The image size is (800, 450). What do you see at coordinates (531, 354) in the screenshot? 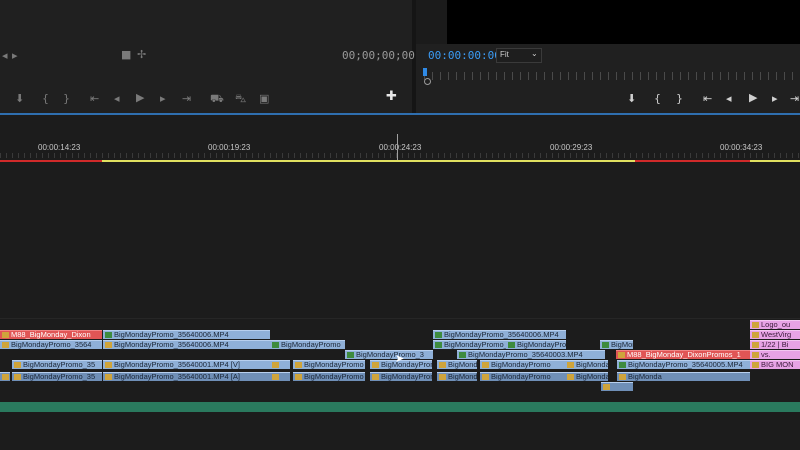
I see `timeline-clip: BigMondayPromo_35640003.MP4` at bounding box center [531, 354].